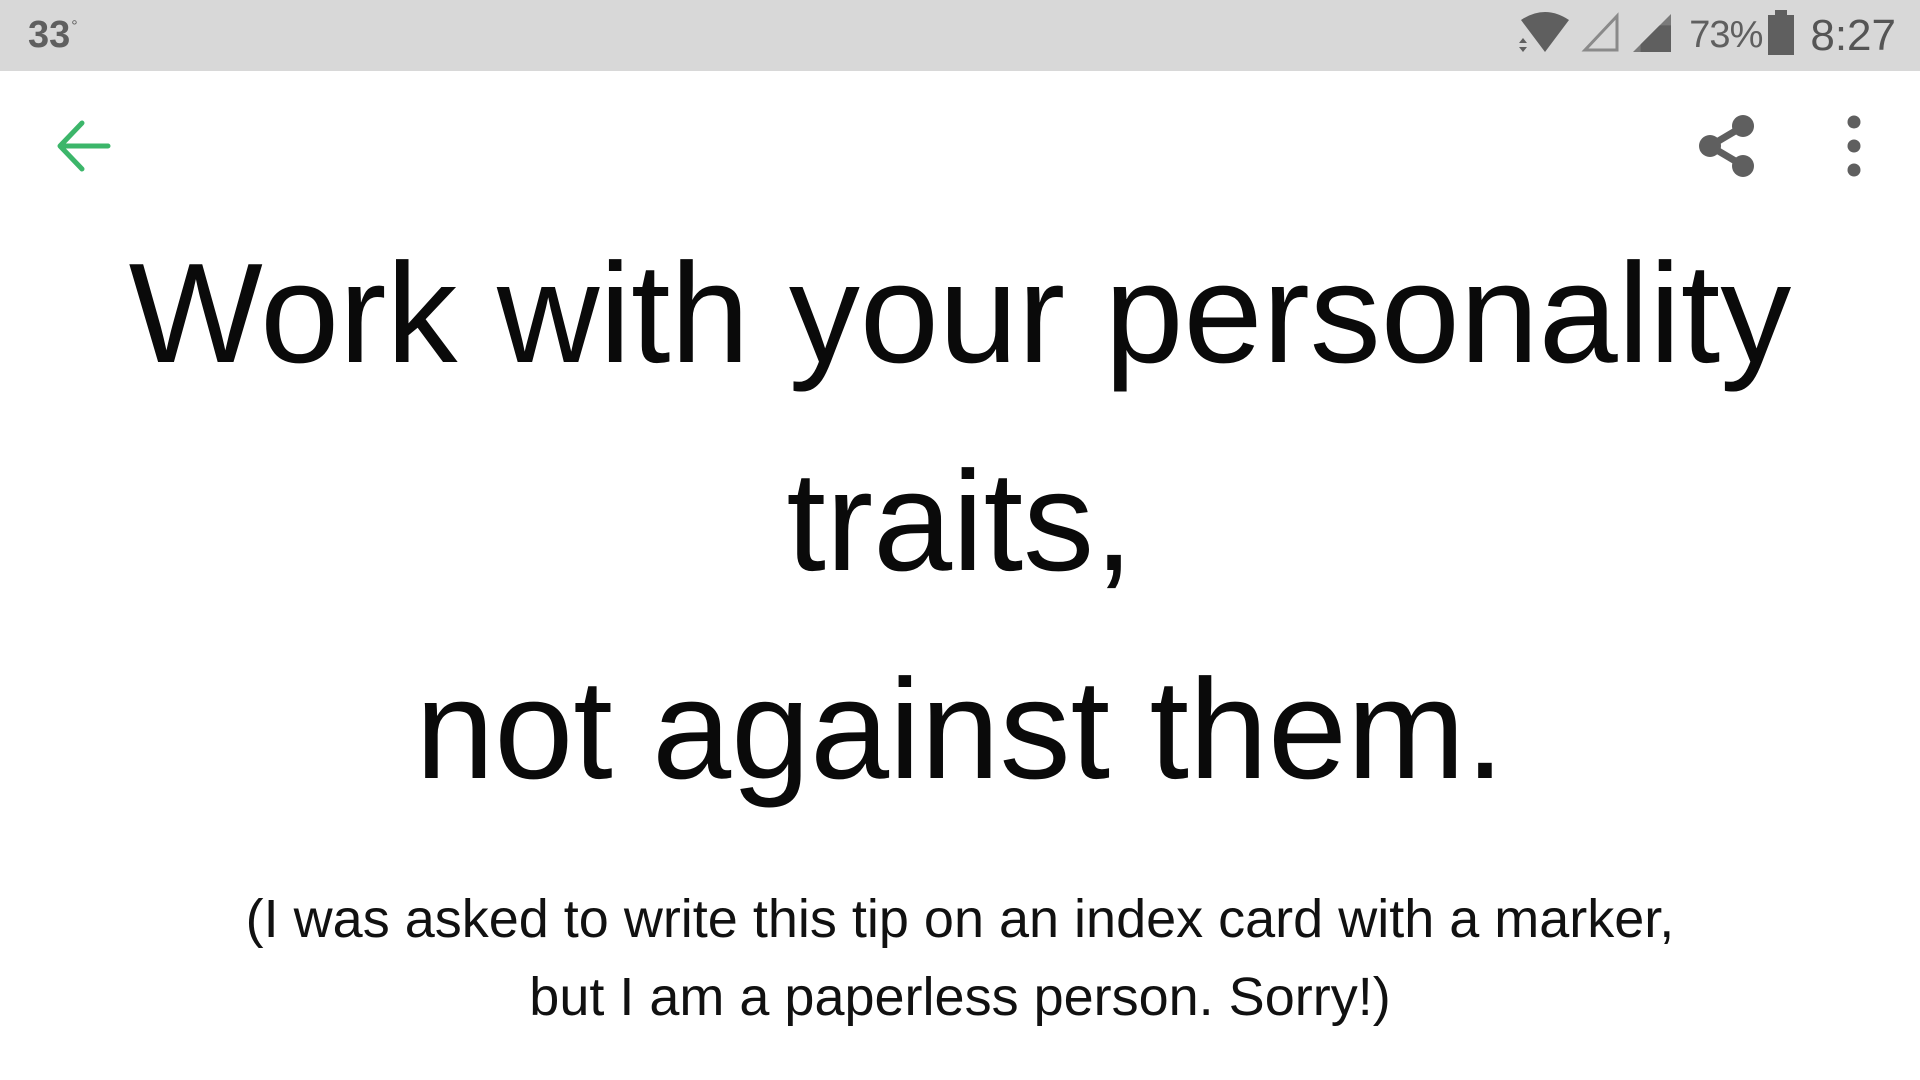 The width and height of the screenshot is (1920, 1080). I want to click on headline-line: not against them., so click(960, 729).